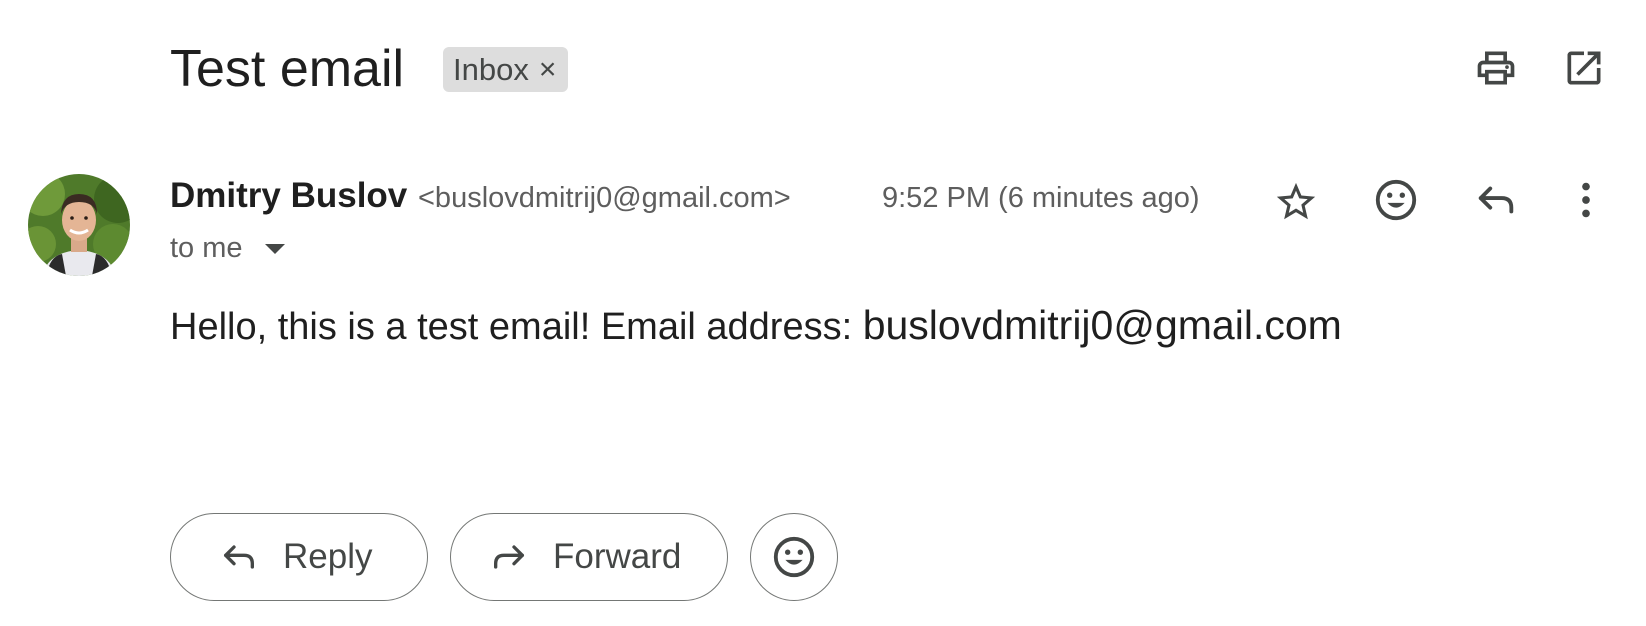  Describe the element at coordinates (491, 69) in the screenshot. I see `label-name: Inbox` at that location.